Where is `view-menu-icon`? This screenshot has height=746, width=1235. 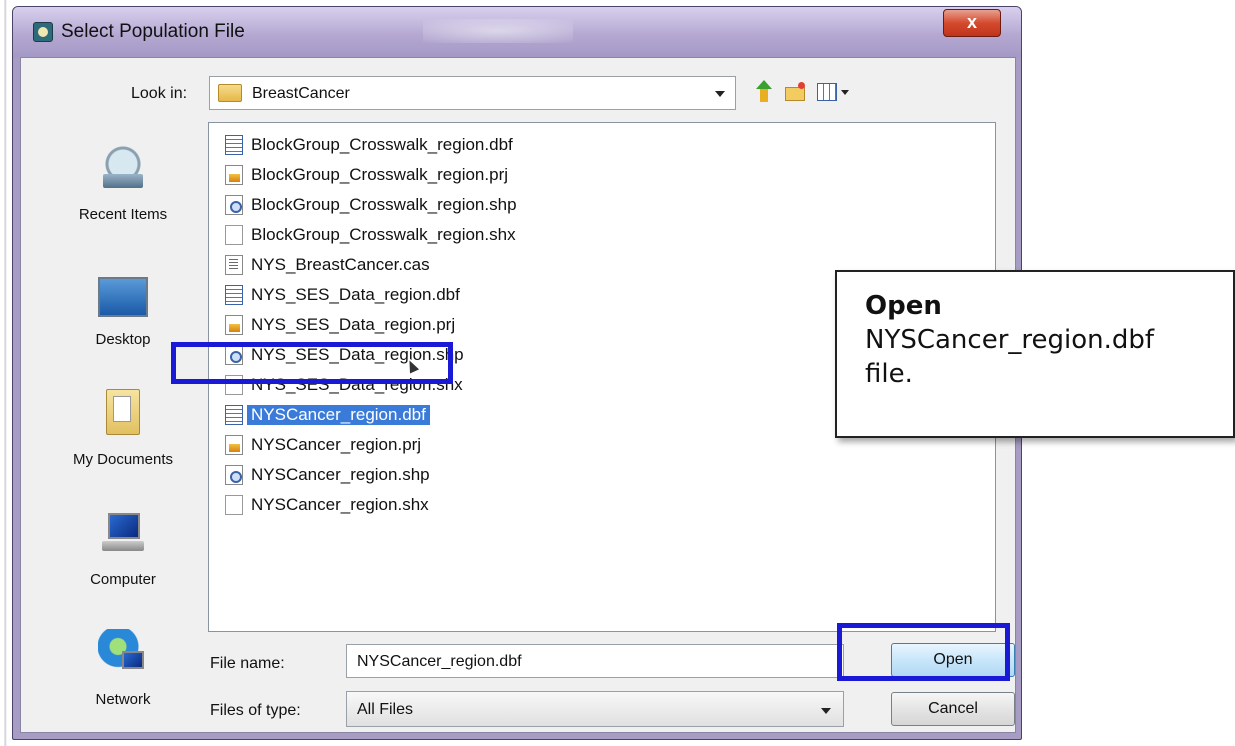
view-menu-icon is located at coordinates (832, 92).